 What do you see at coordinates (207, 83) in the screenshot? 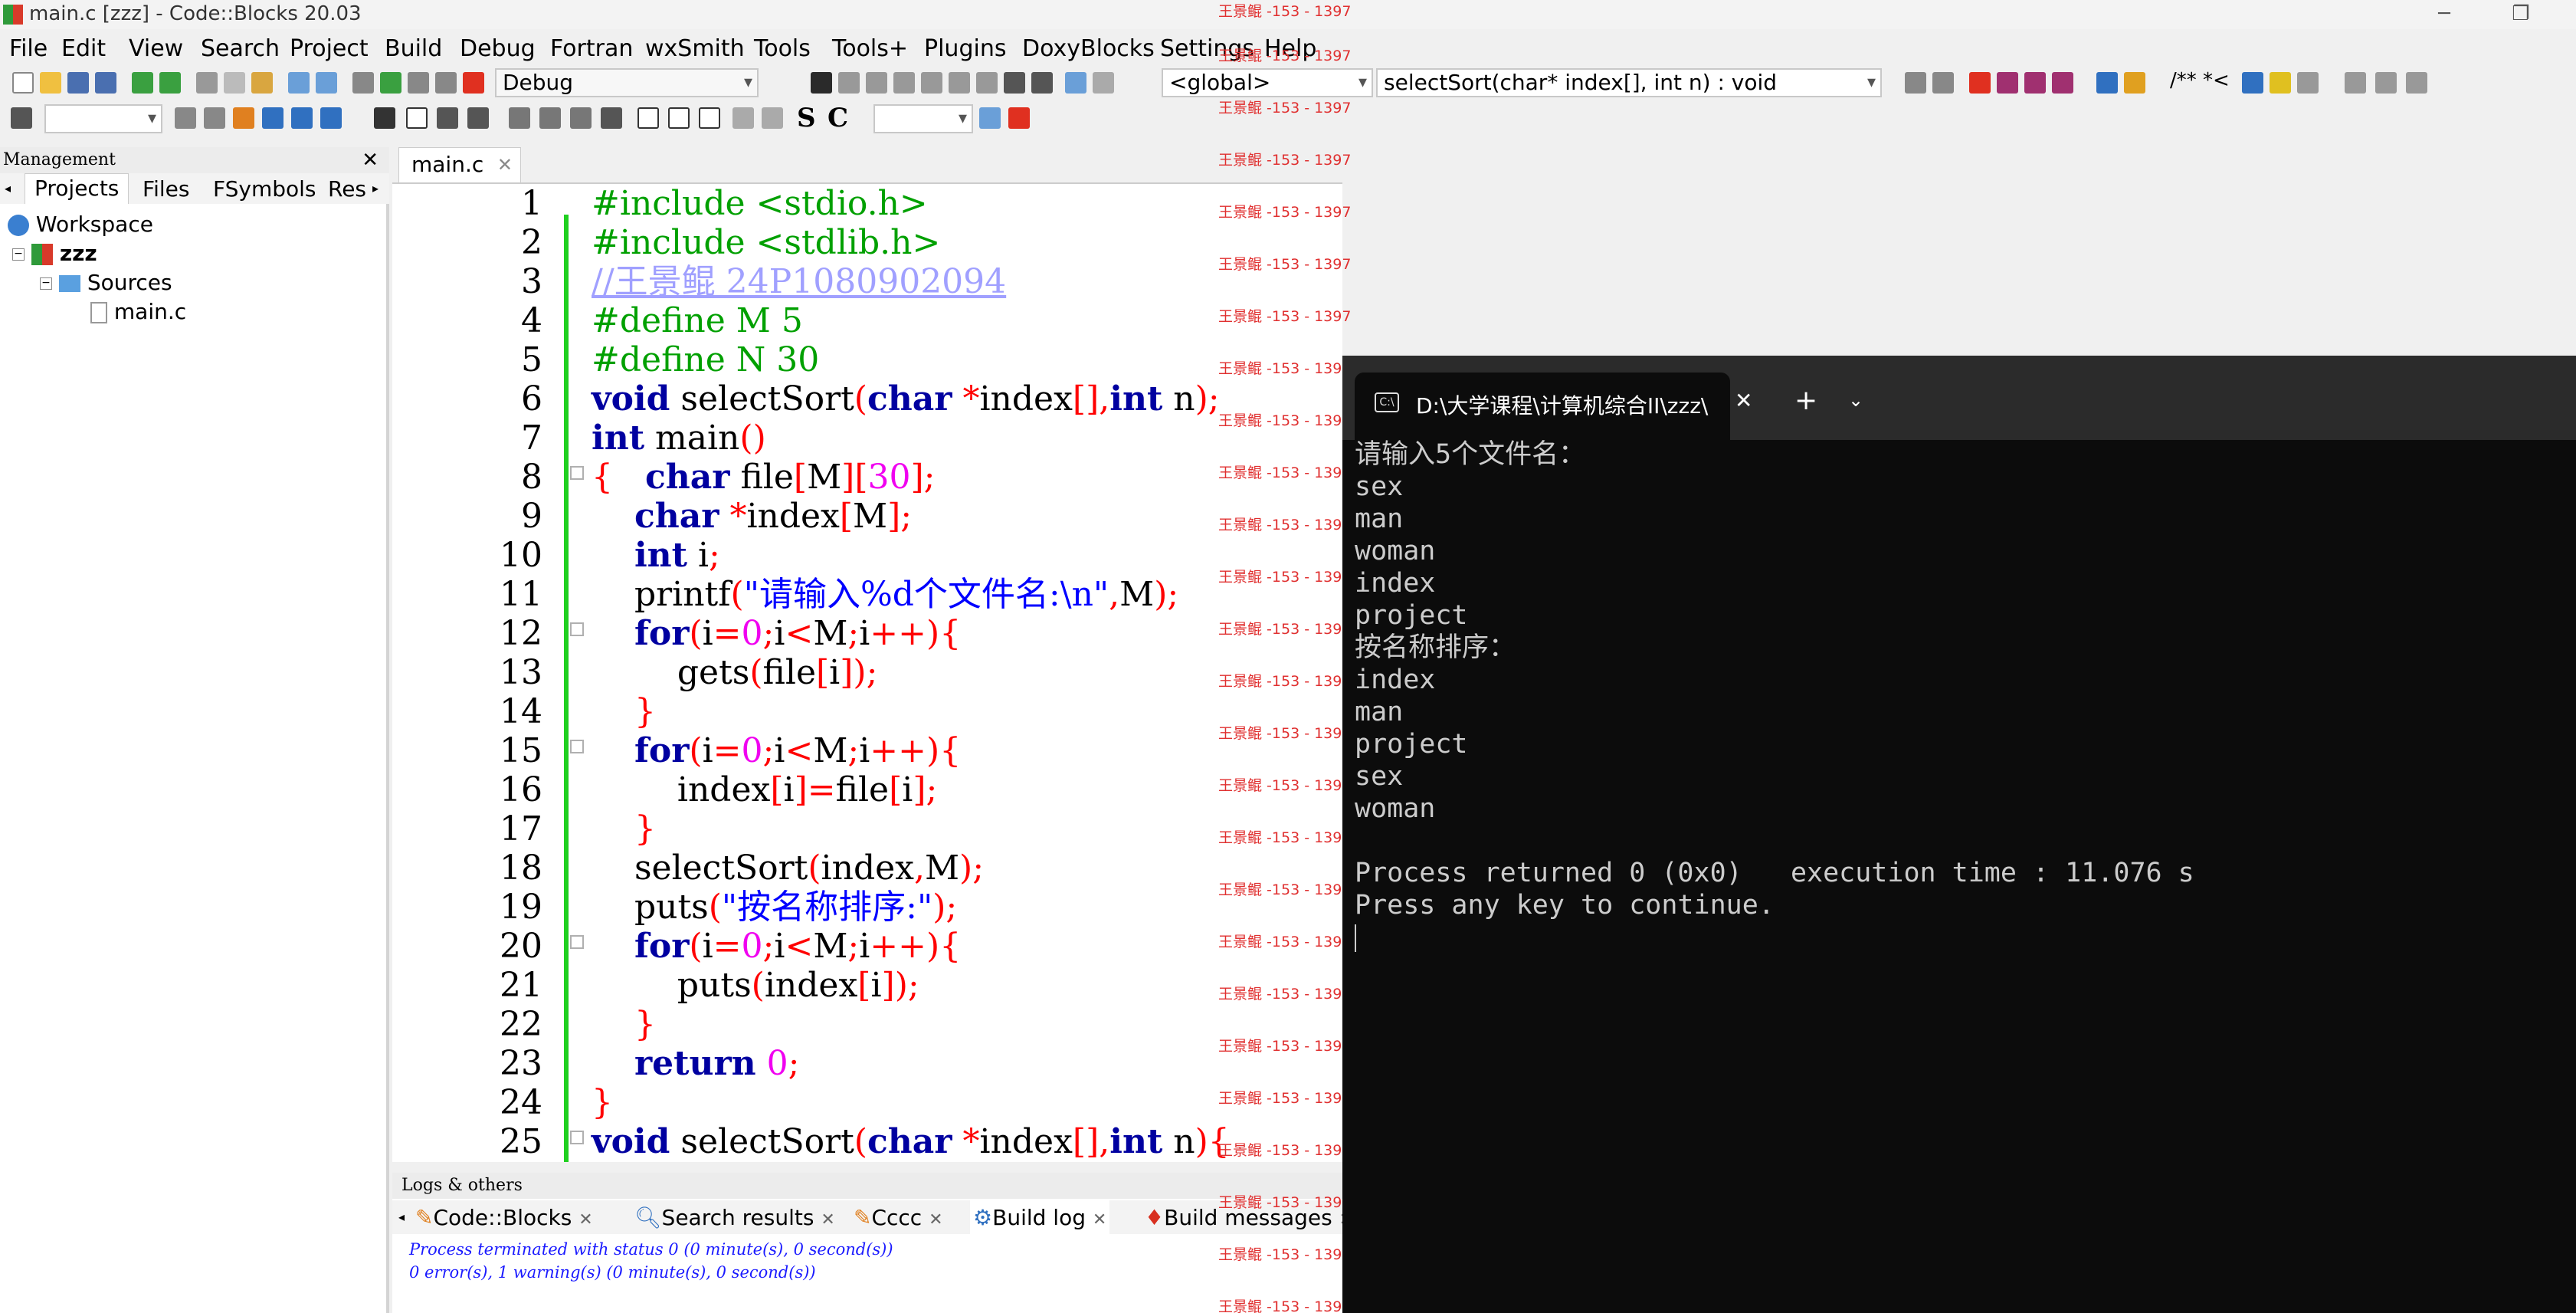
I see `cut-icon` at bounding box center [207, 83].